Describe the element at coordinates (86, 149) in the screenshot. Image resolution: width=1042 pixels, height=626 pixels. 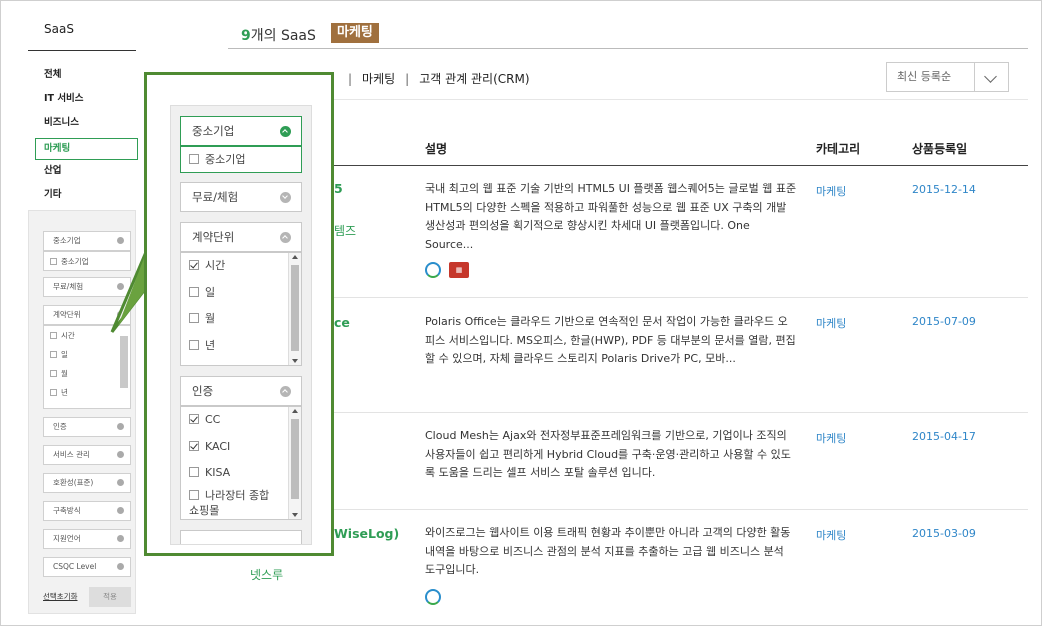
I see `sidebar-item-marketing: 마케팅` at that location.